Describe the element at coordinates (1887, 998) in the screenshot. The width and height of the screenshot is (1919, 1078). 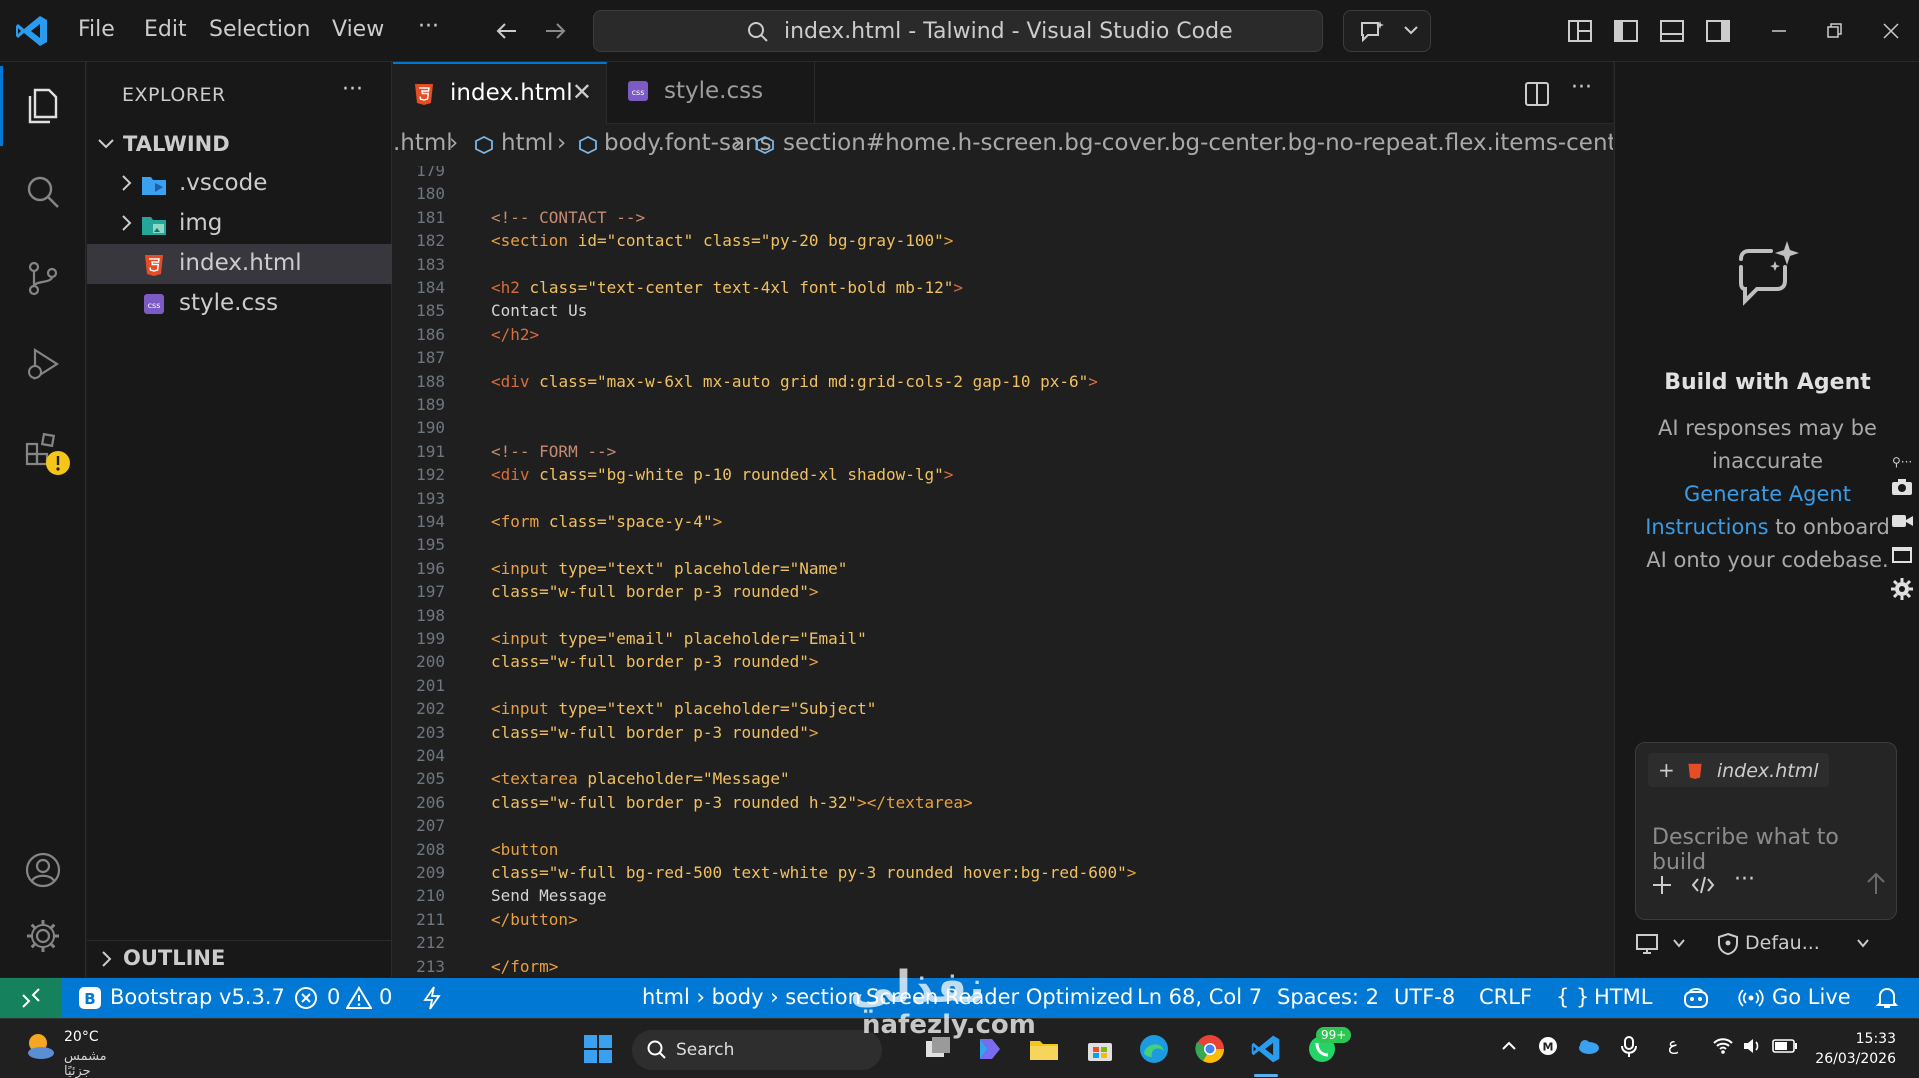
I see `bell-icon` at that location.